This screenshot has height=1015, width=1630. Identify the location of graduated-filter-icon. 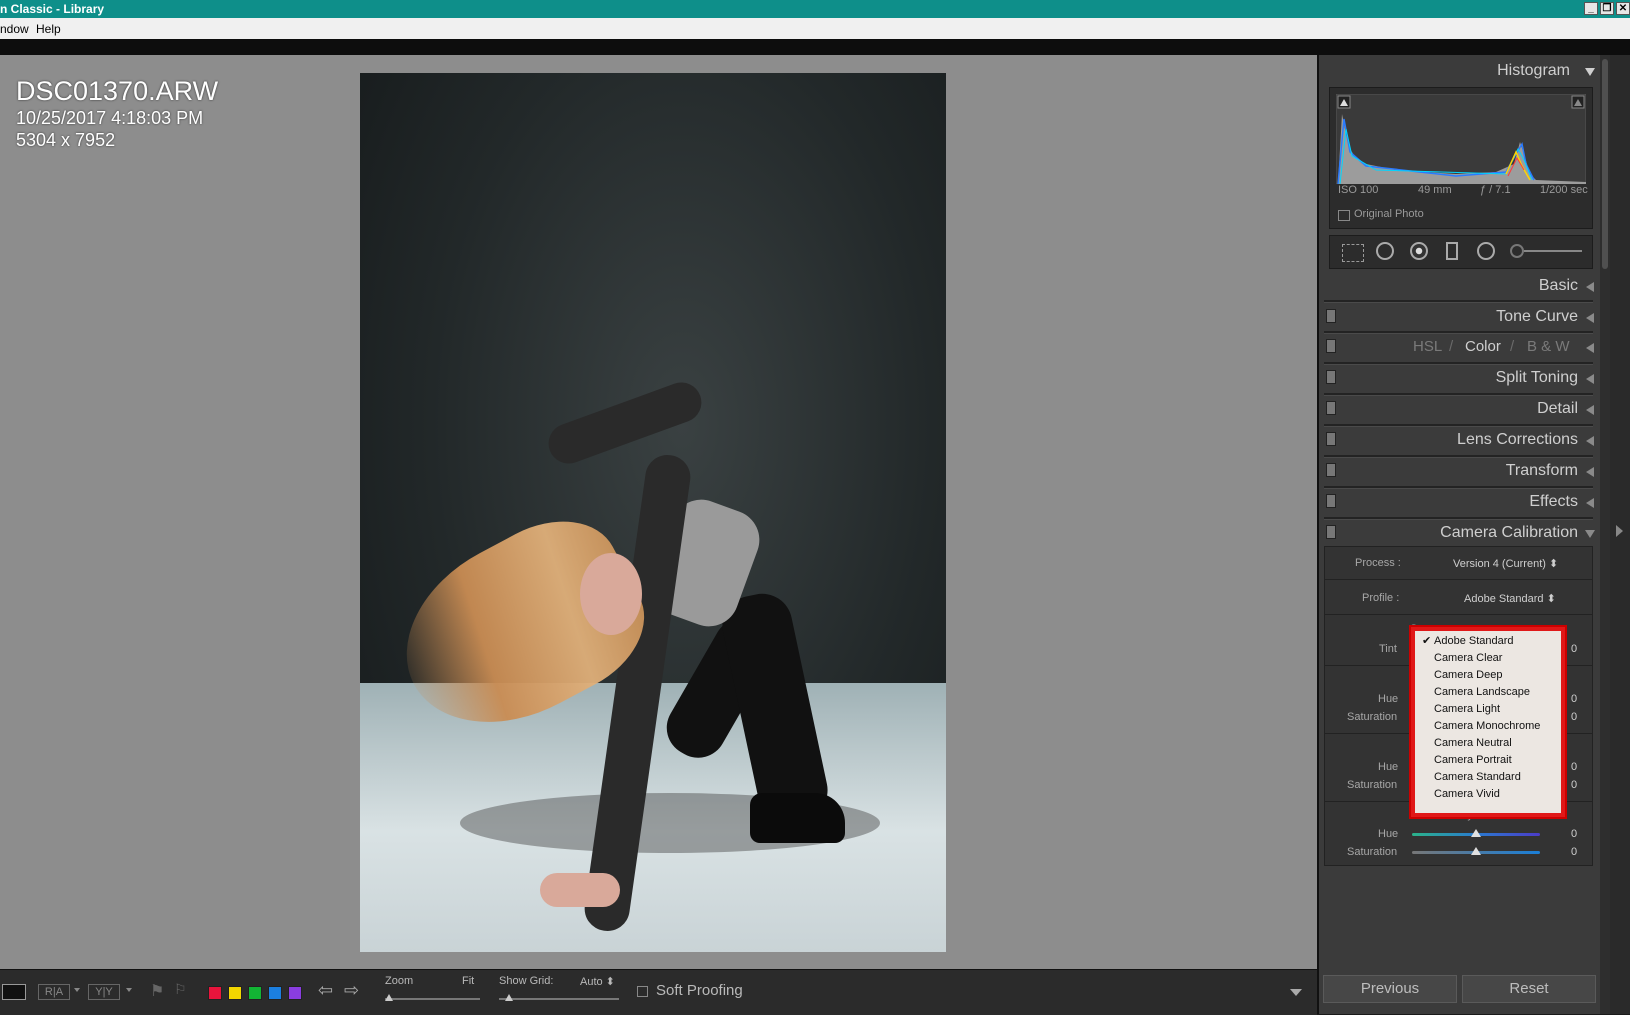
(1452, 251).